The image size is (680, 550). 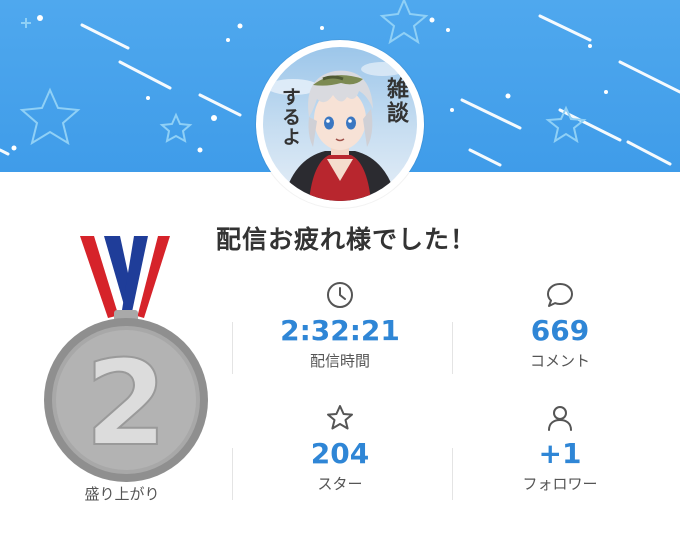 I want to click on avatar-image: 雑談 するよ, so click(x=340, y=124).